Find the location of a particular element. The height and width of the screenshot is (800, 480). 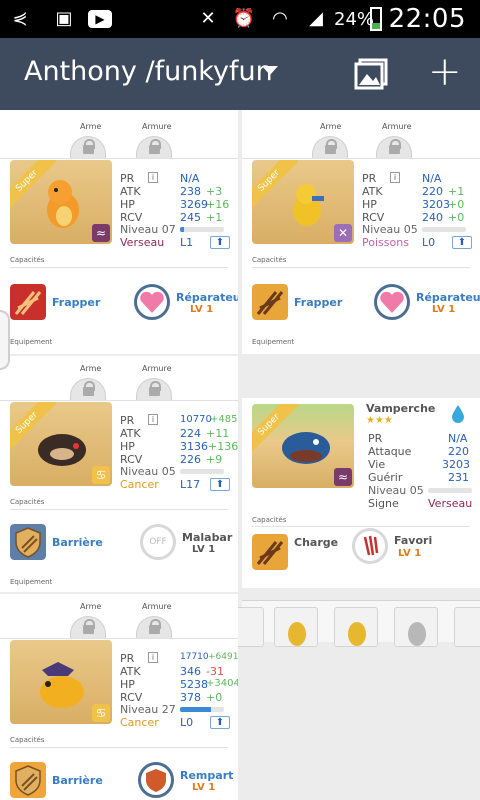

monster-name: Vamperche is located at coordinates (401, 408).